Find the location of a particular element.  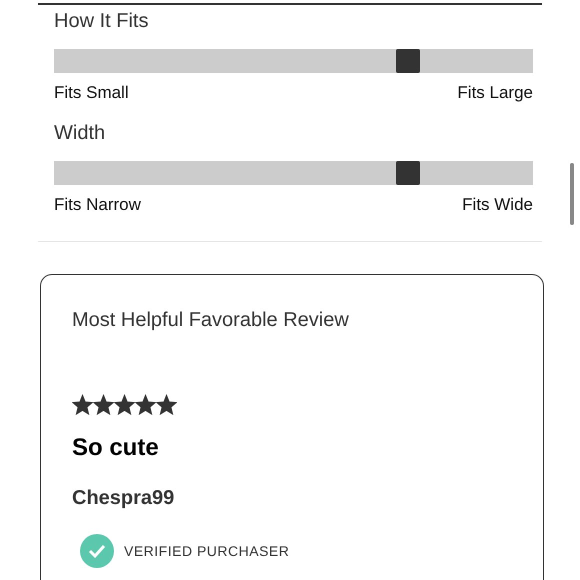

review-author: Chespra99 is located at coordinates (124, 498).